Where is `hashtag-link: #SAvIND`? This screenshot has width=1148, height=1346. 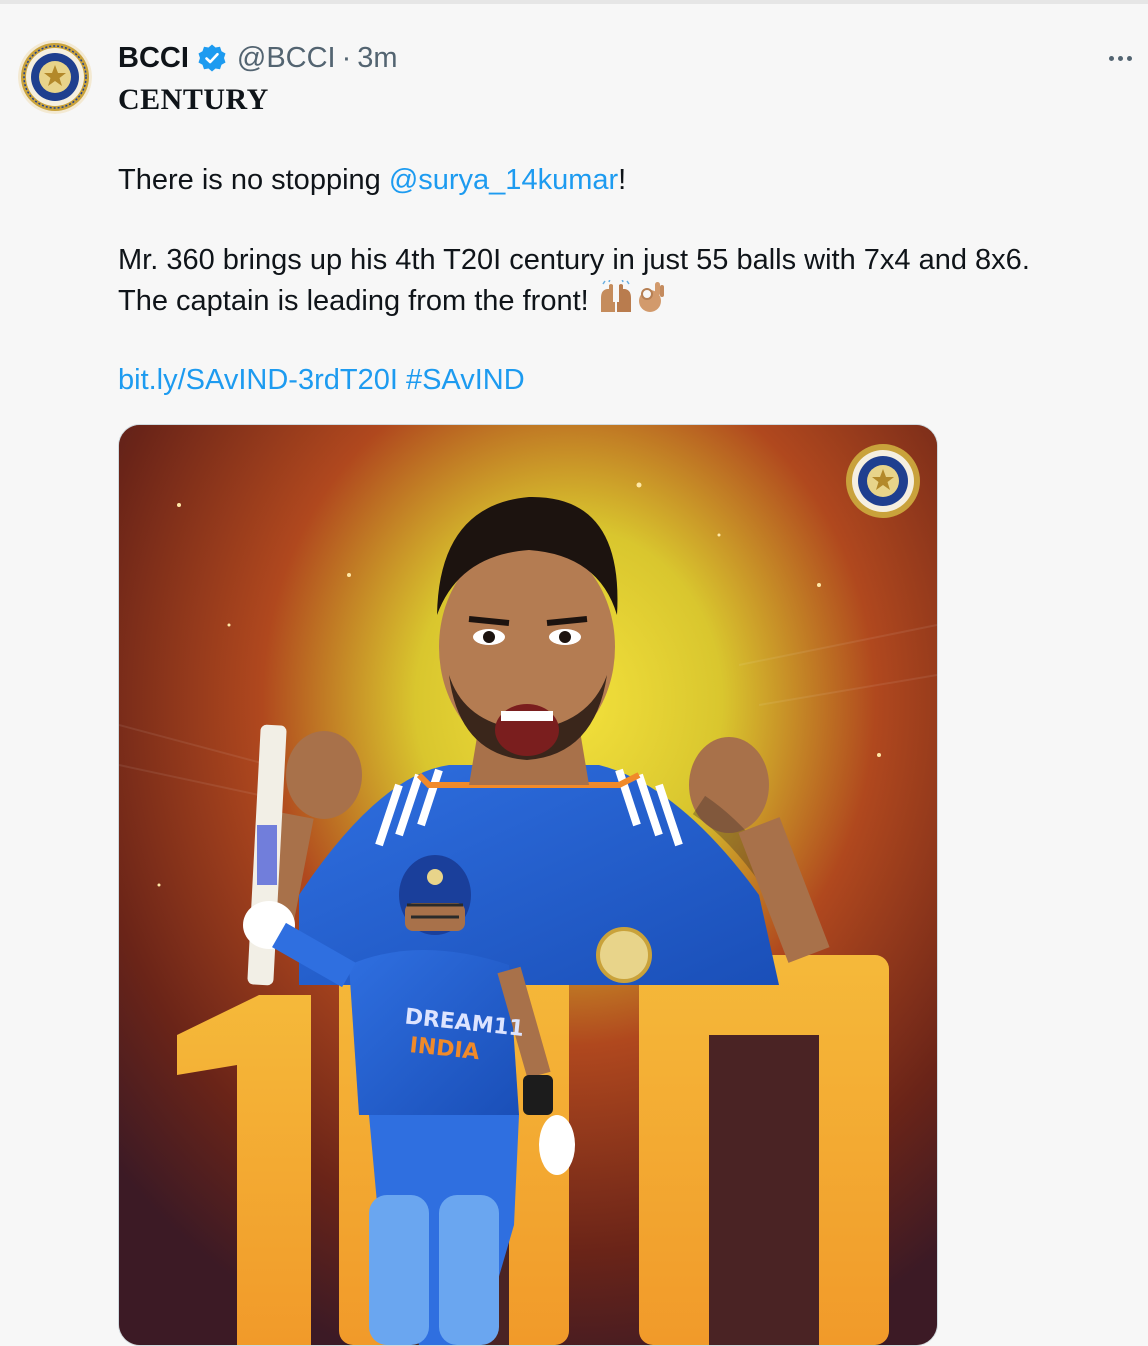 hashtag-link: #SAvIND is located at coordinates (465, 380).